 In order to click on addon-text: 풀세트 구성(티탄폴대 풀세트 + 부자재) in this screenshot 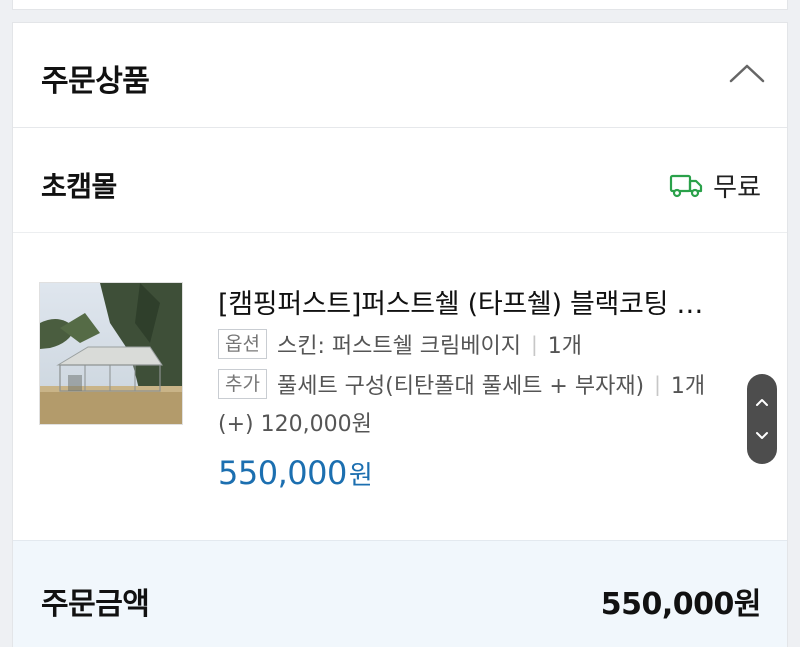, I will do `click(460, 386)`.